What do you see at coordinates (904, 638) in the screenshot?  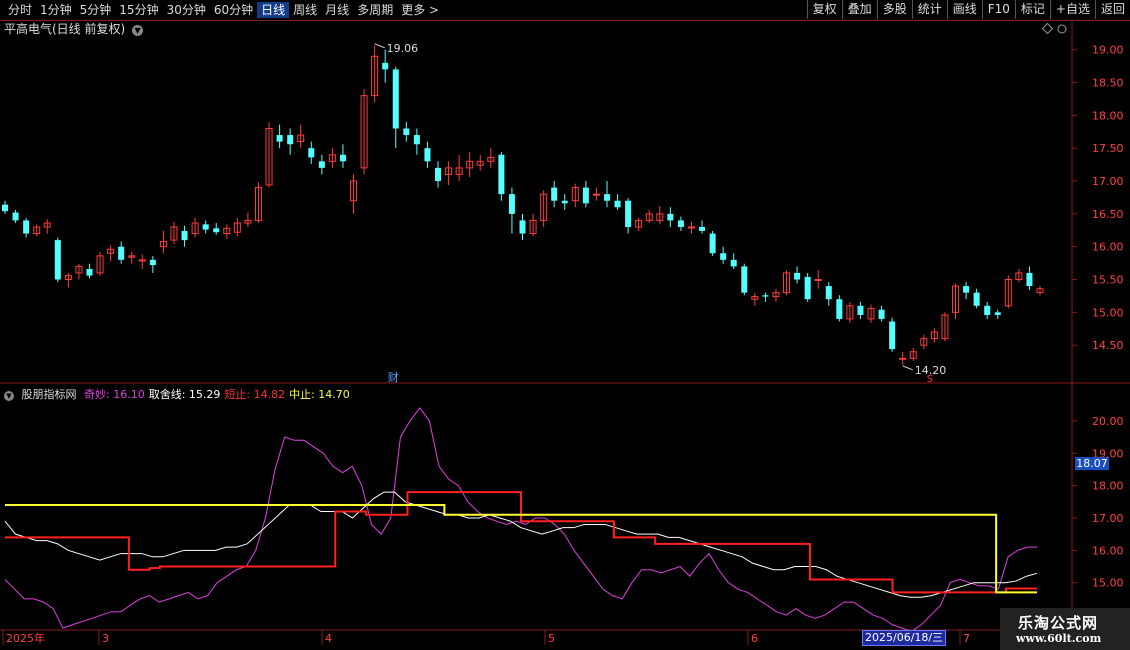 I see `date-flag: 2025/06/18/三` at bounding box center [904, 638].